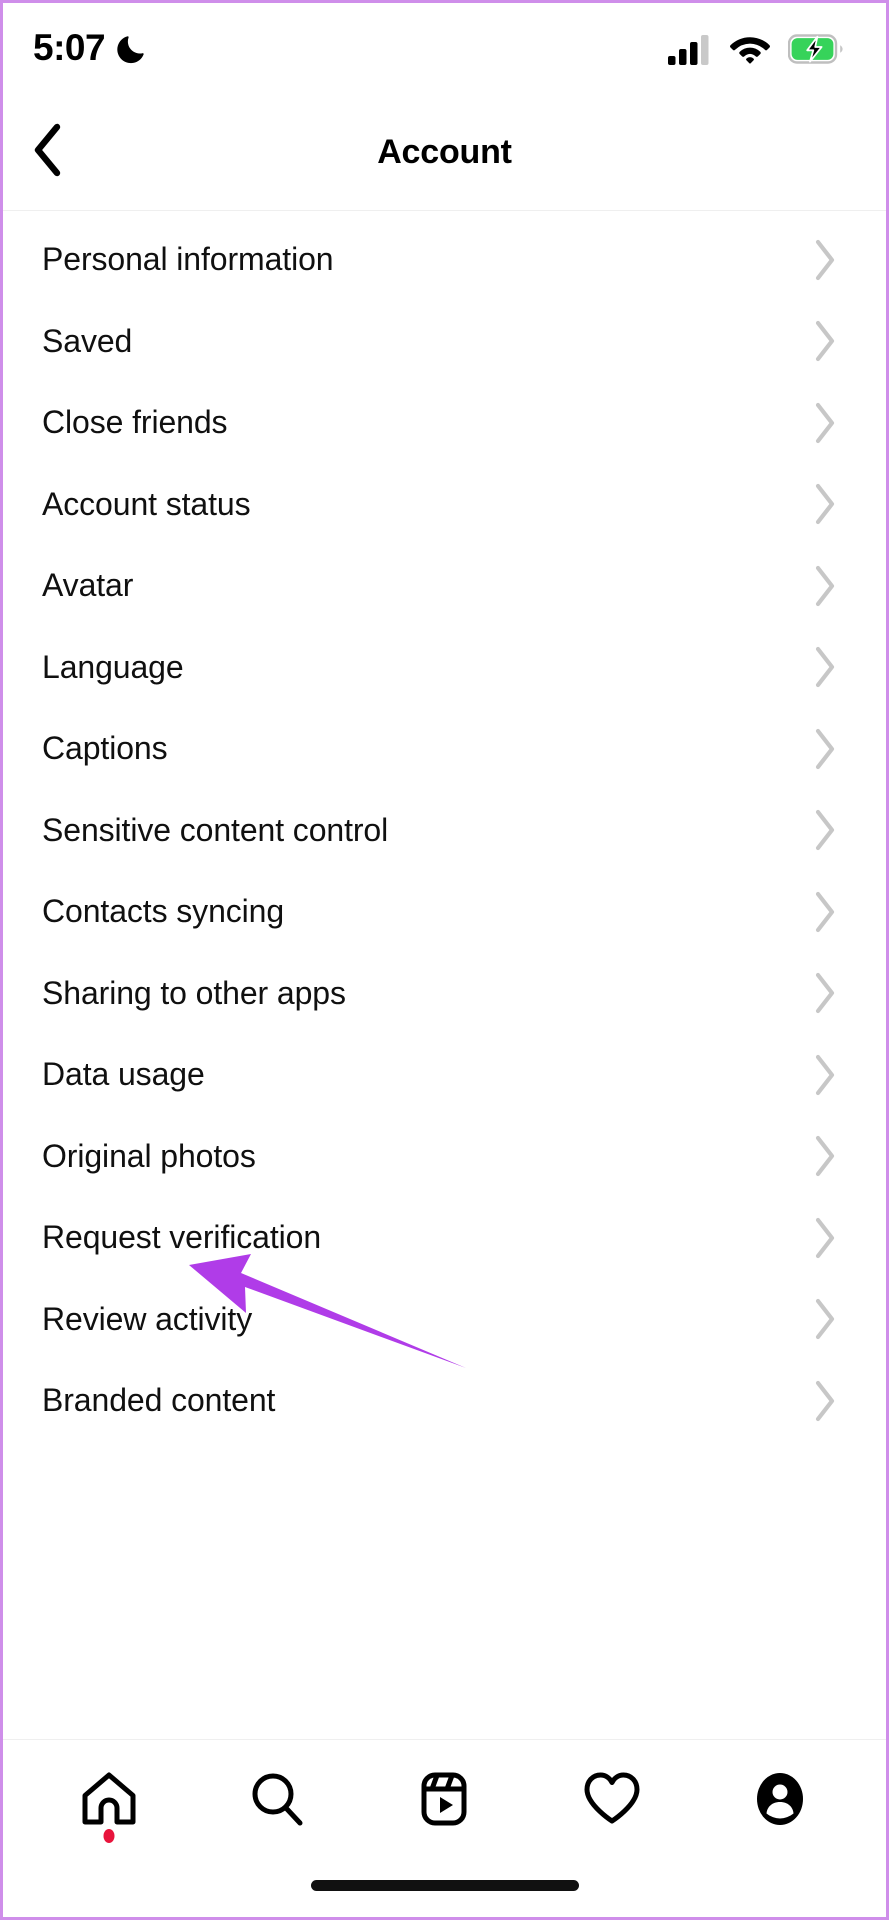 This screenshot has width=889, height=1920. What do you see at coordinates (444, 830) in the screenshot?
I see `list-item-sensitive-content-control: Sensitive content control` at bounding box center [444, 830].